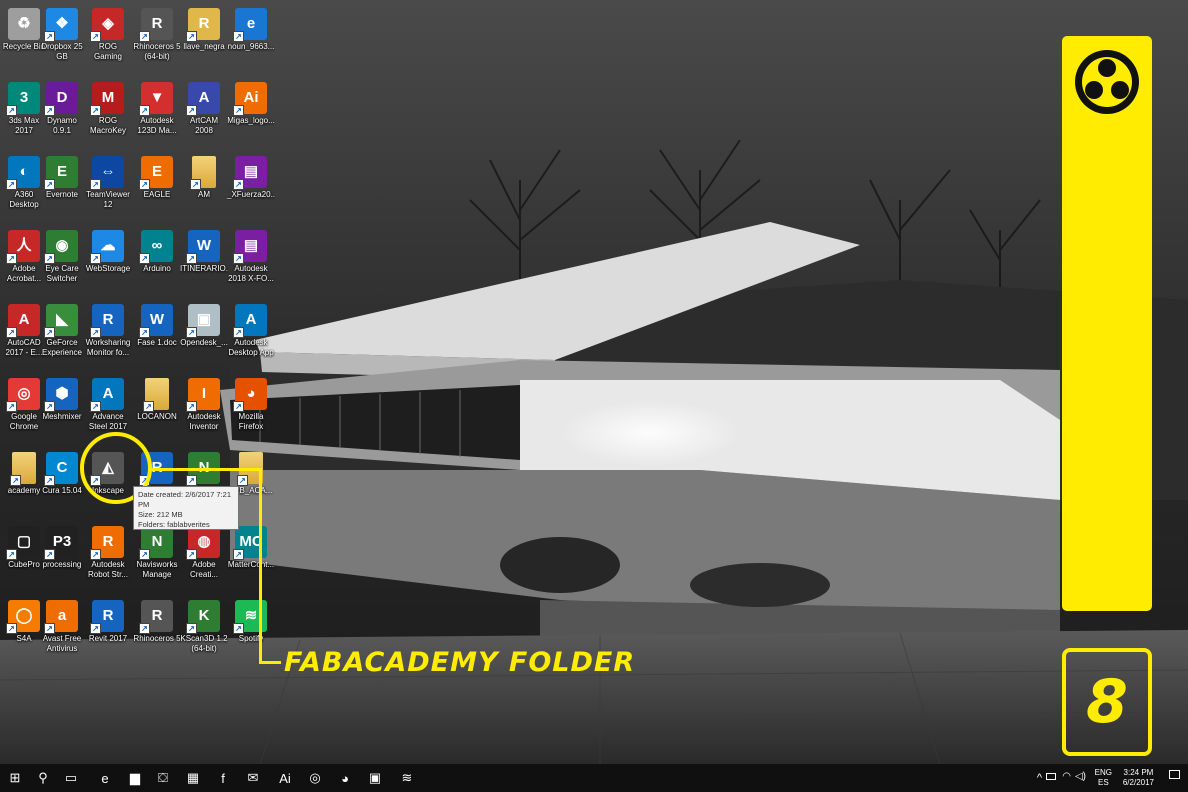 Image resolution: width=1188 pixels, height=792 pixels. What do you see at coordinates (62, 189) in the screenshot?
I see `desktop-icon-evernote: E ↗ Evernote` at bounding box center [62, 189].